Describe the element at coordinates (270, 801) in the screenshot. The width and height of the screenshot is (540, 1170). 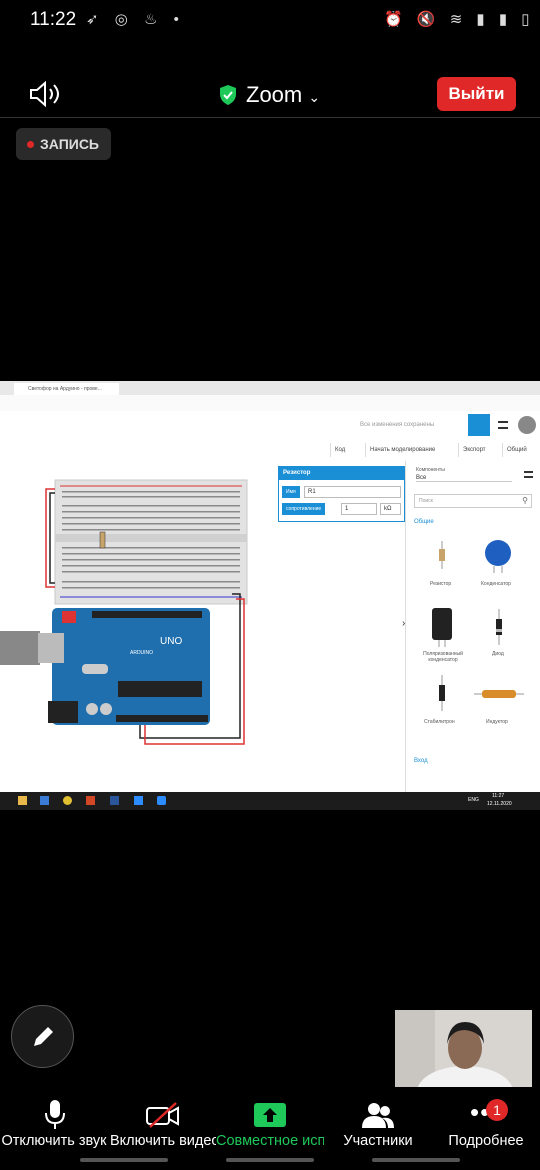
I see `windows-taskbar: ENG 11:27 12.11.2020` at that location.